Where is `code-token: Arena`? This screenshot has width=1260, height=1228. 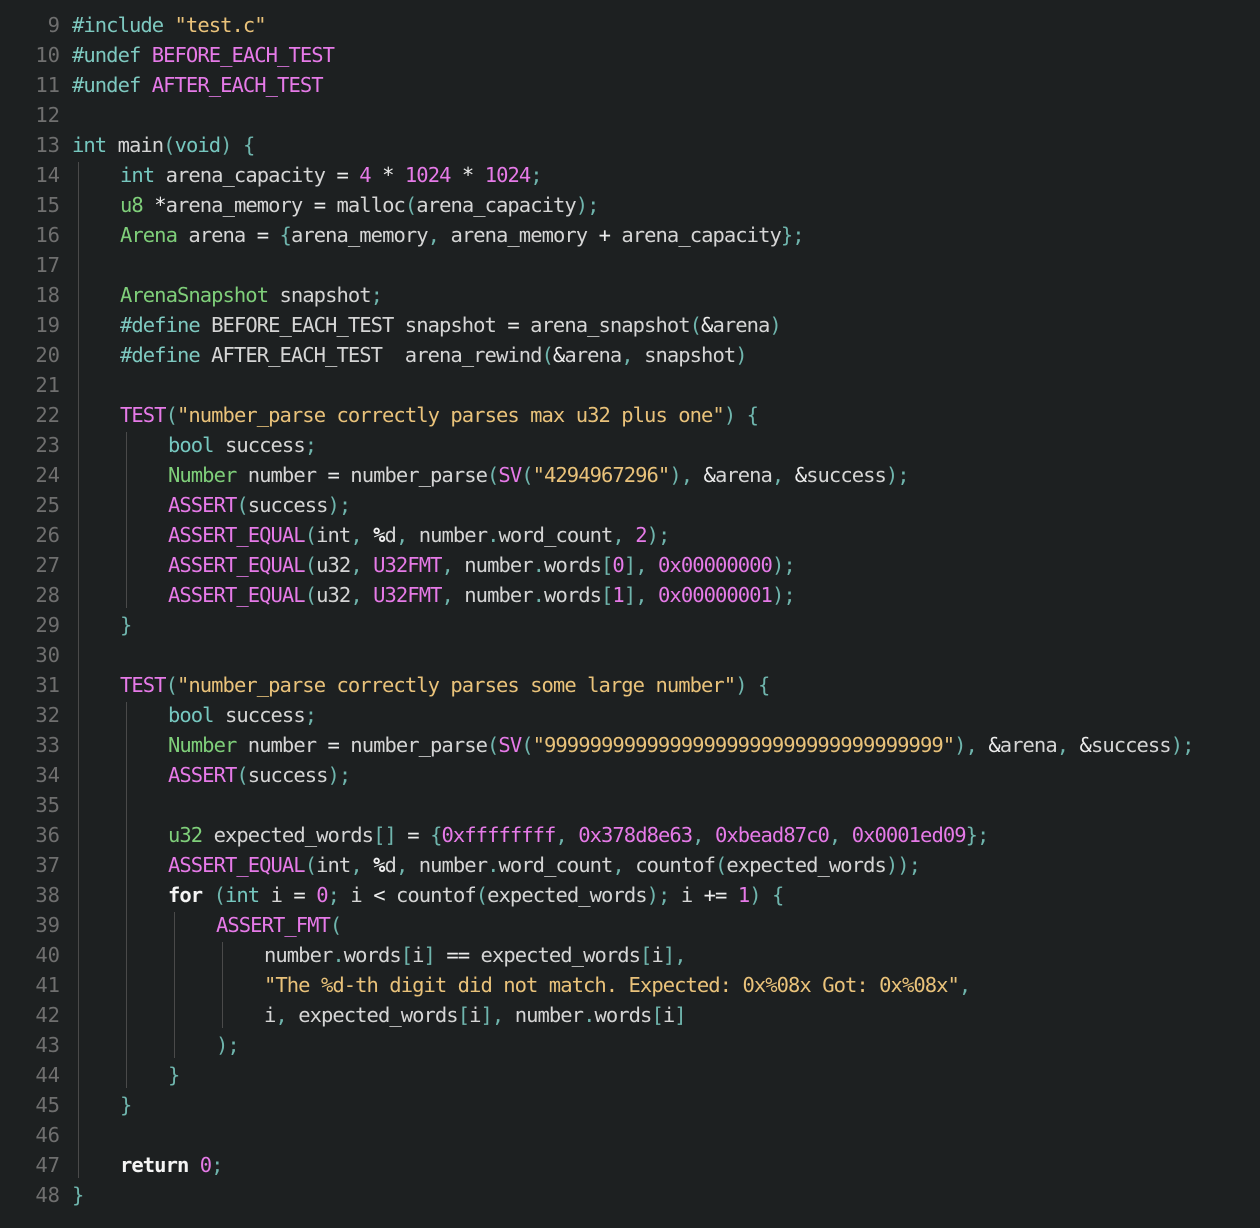
code-token: Arena is located at coordinates (149, 235).